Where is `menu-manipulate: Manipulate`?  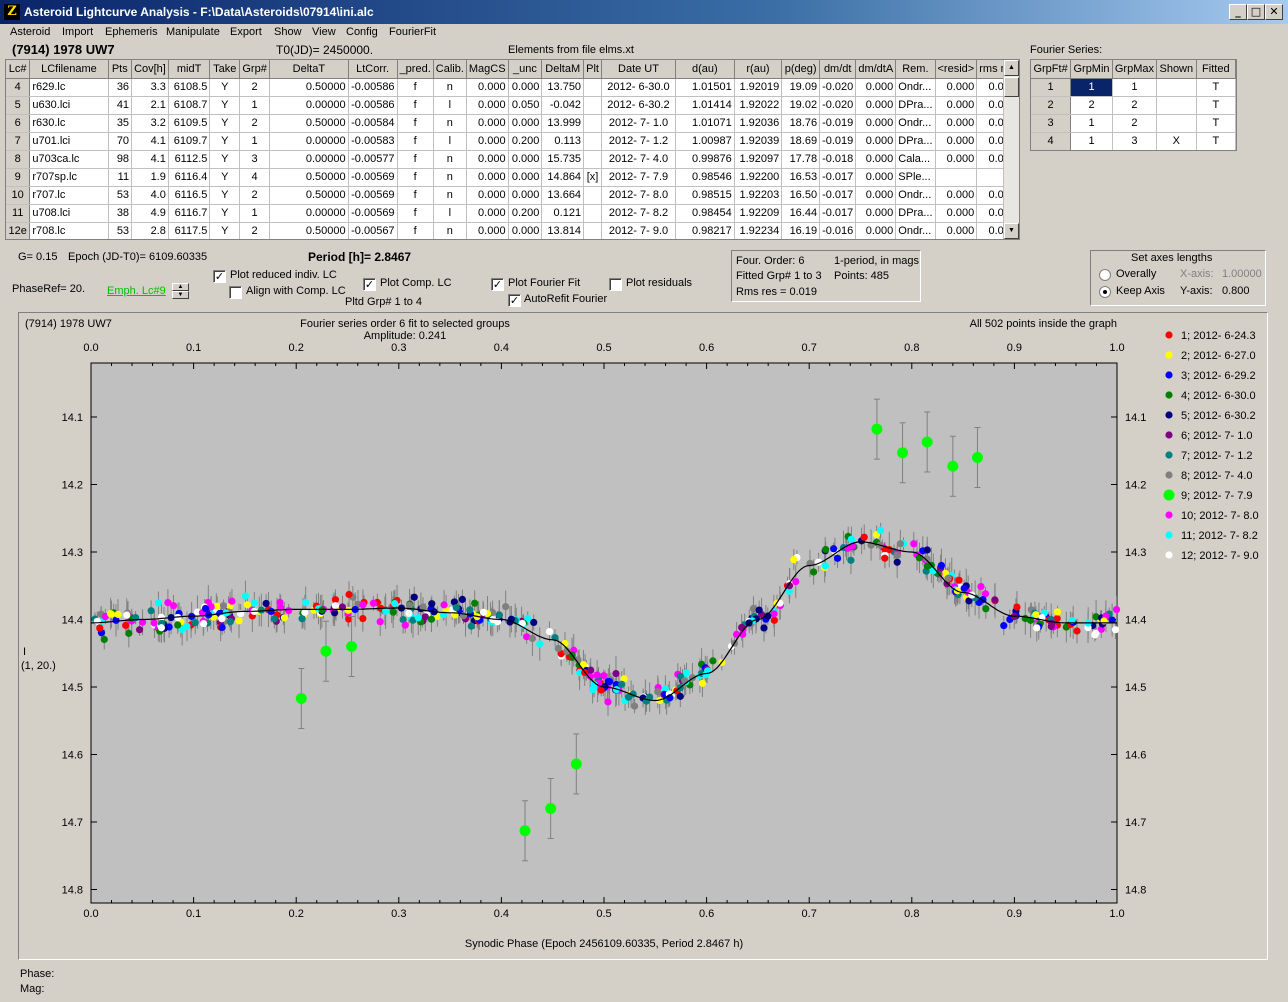
menu-manipulate: Manipulate is located at coordinates (193, 32).